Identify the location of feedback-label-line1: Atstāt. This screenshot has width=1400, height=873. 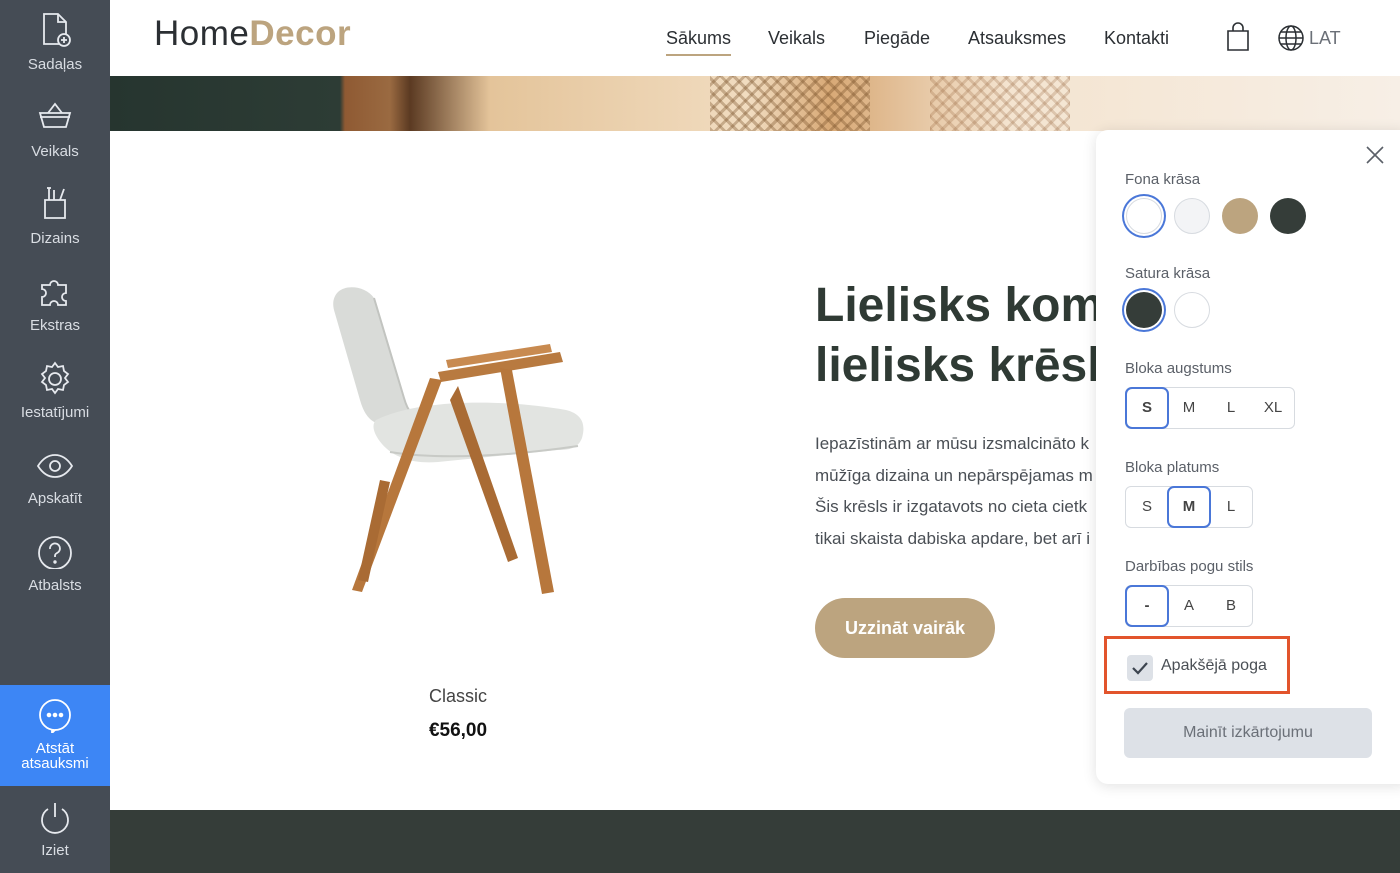
(55, 748).